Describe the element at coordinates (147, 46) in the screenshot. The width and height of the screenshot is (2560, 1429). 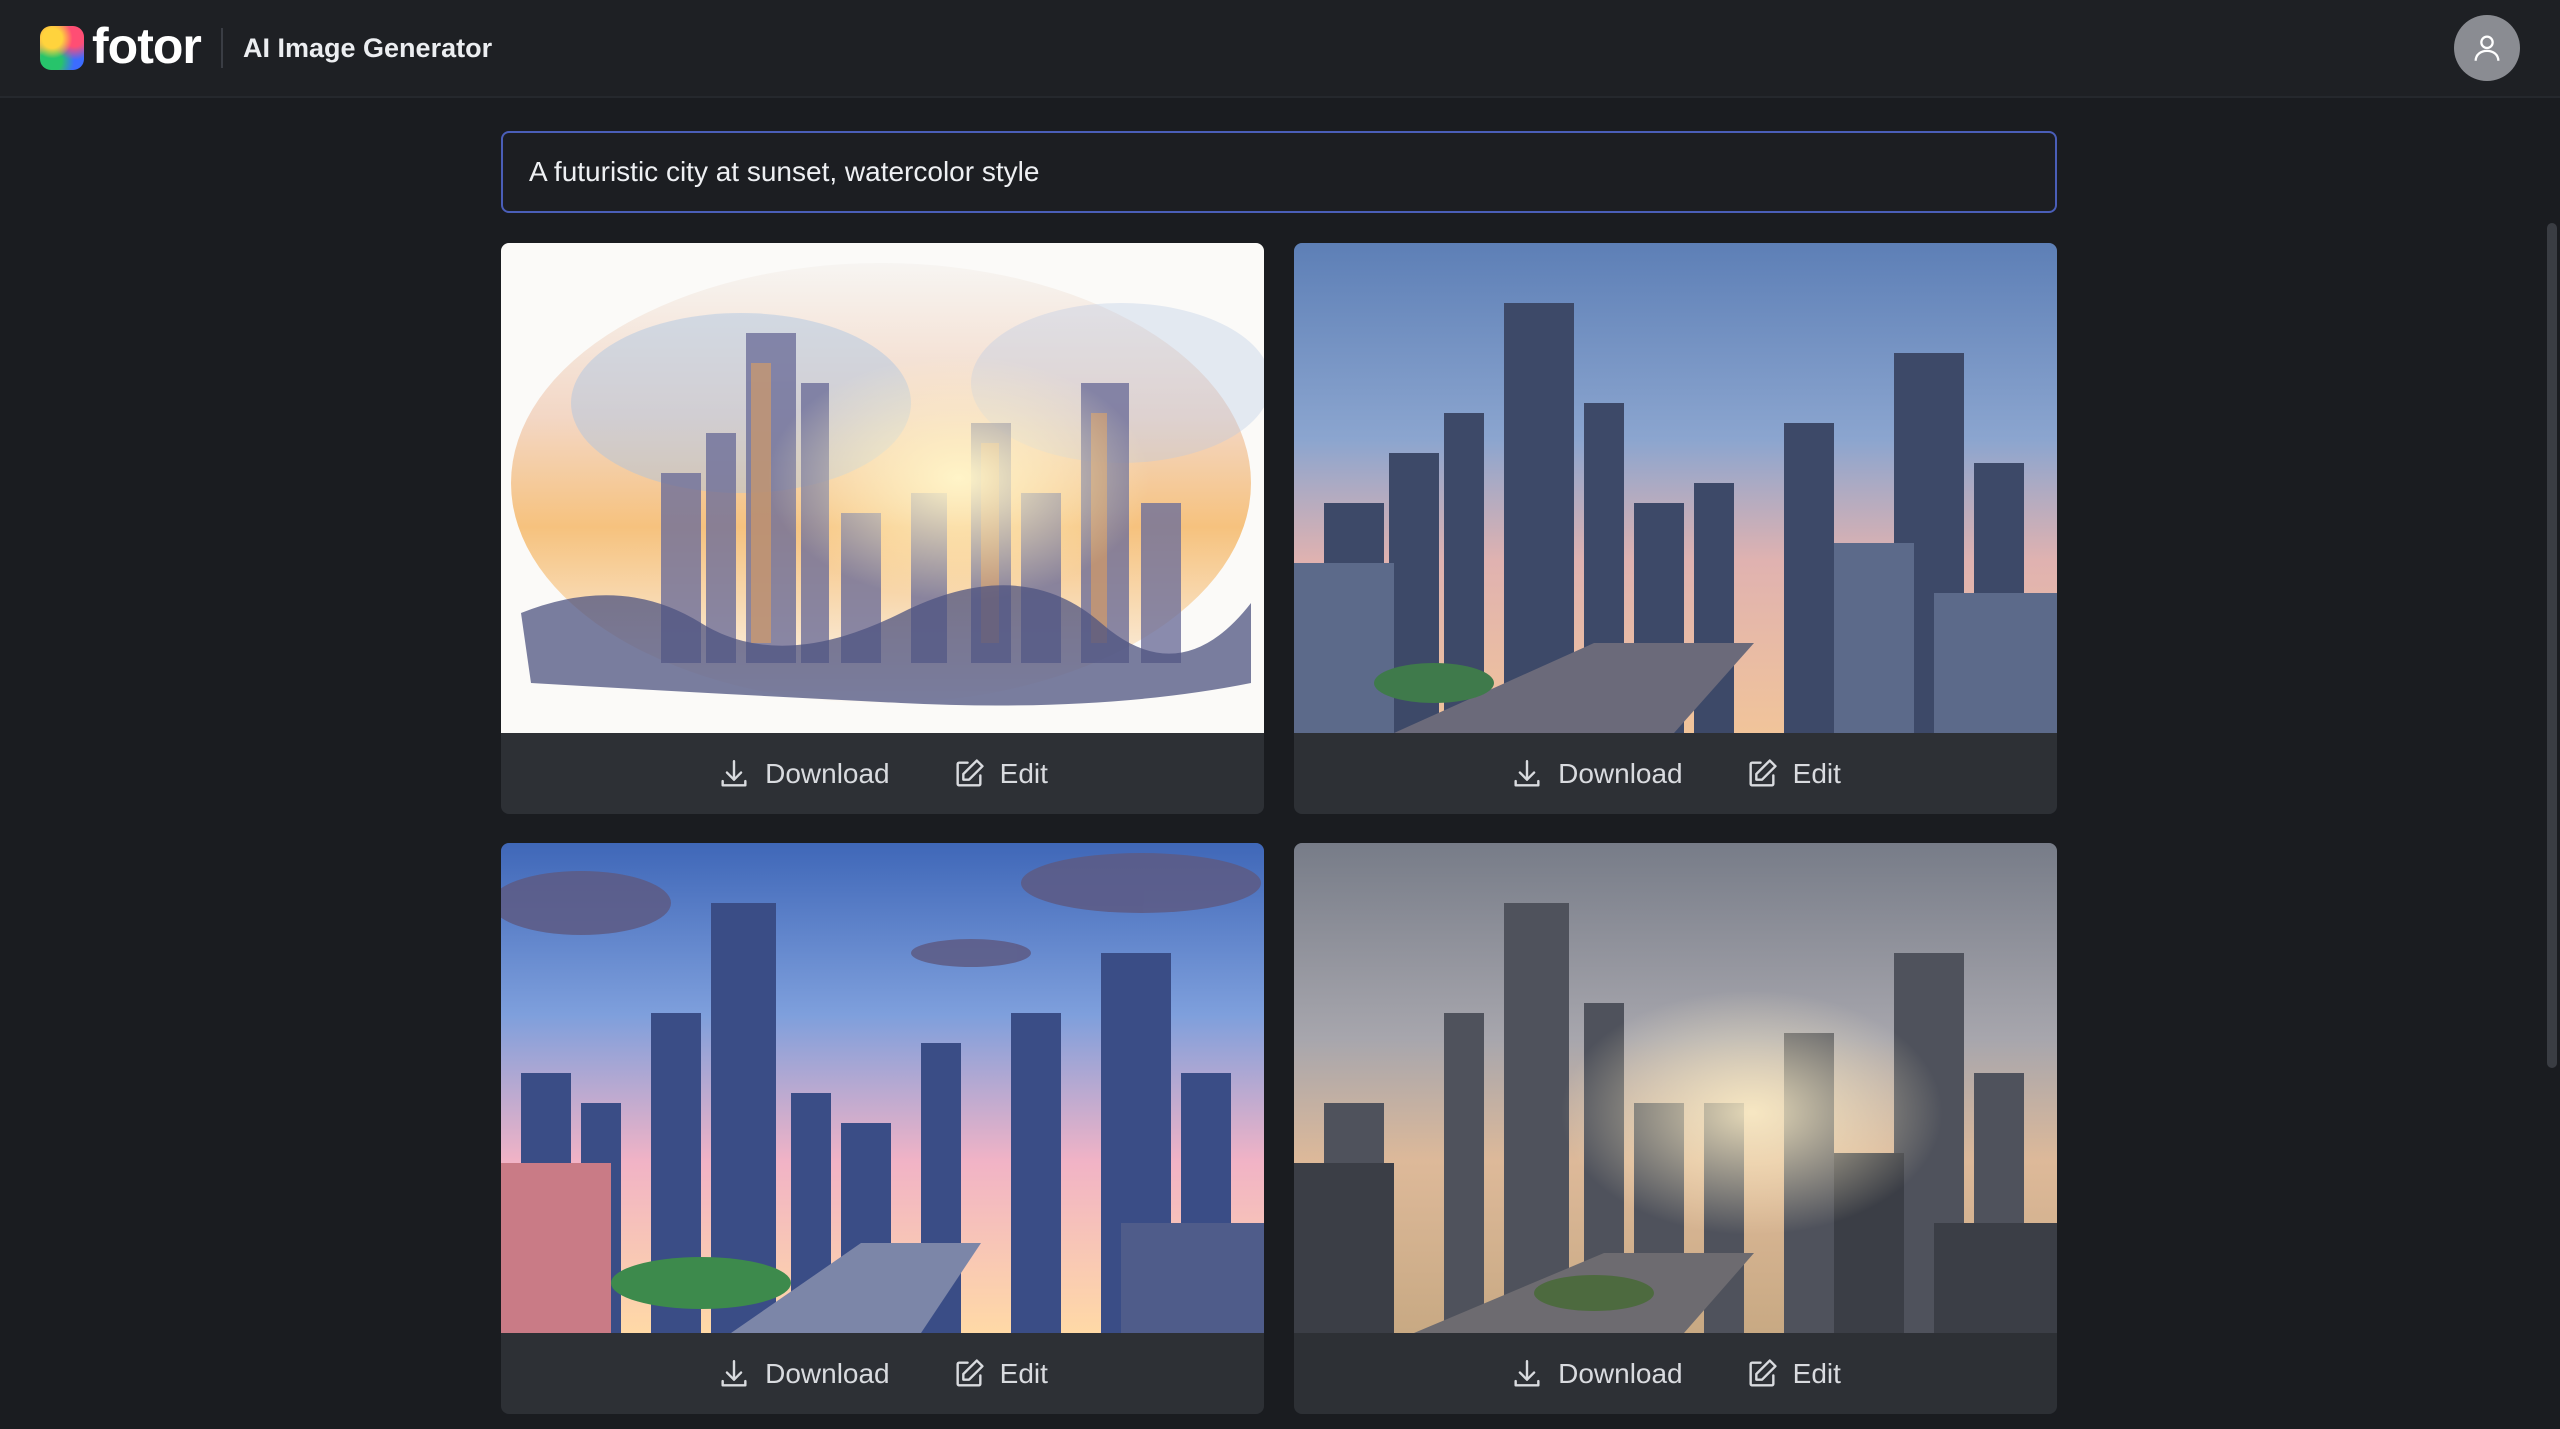
I see `logo-text: fotor` at that location.